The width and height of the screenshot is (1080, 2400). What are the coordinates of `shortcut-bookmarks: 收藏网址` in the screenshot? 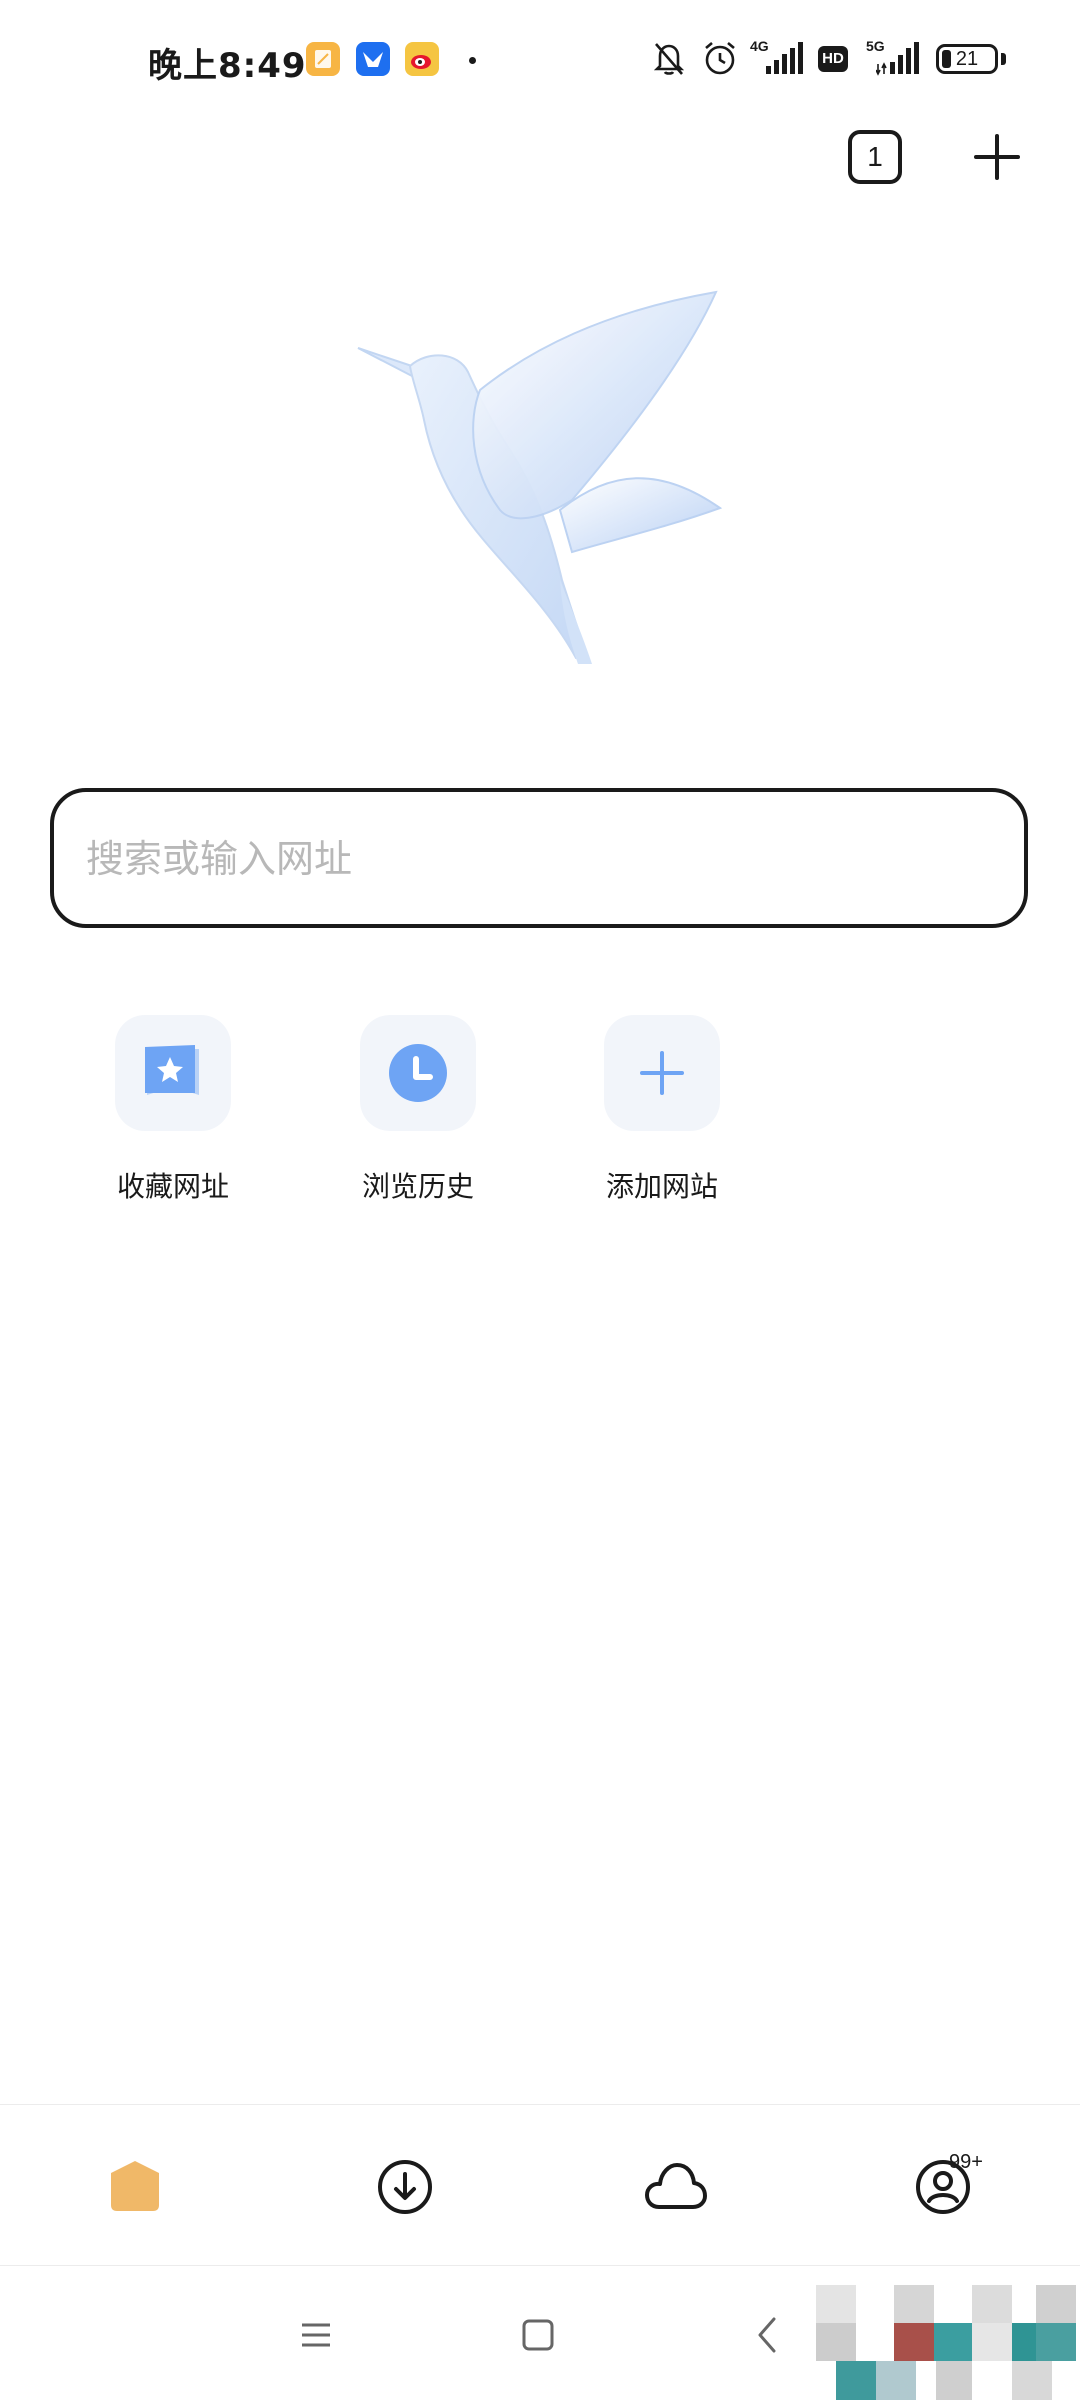 It's located at (173, 1115).